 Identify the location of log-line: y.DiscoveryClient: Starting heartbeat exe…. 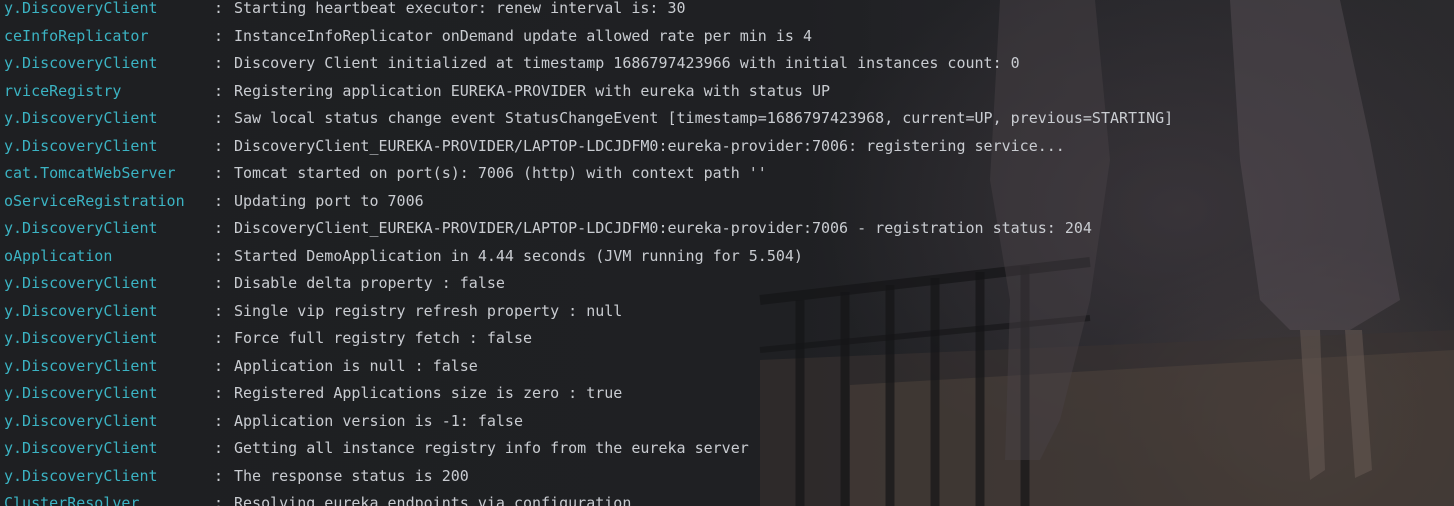
(586, 11).